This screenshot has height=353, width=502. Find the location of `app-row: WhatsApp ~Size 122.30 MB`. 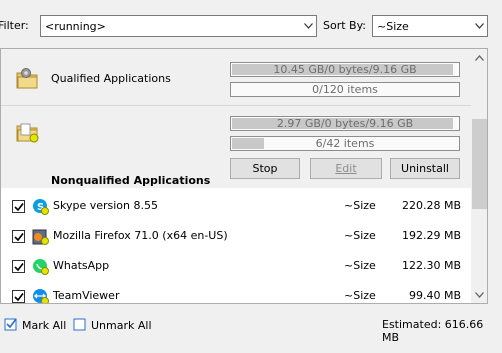

app-row: WhatsApp ~Size 122.30 MB is located at coordinates (236, 267).